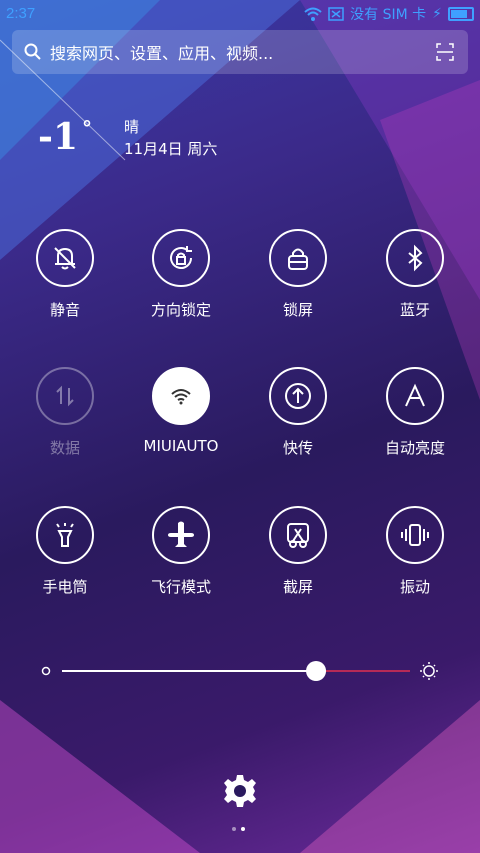 The width and height of the screenshot is (480, 853). Describe the element at coordinates (461, 14) in the screenshot. I see `battery-icon` at that location.